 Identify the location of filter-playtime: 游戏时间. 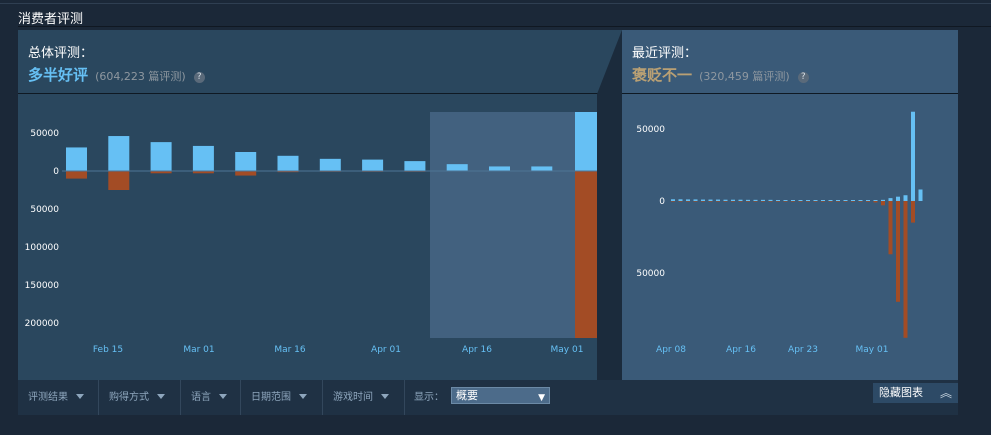
(364, 397).